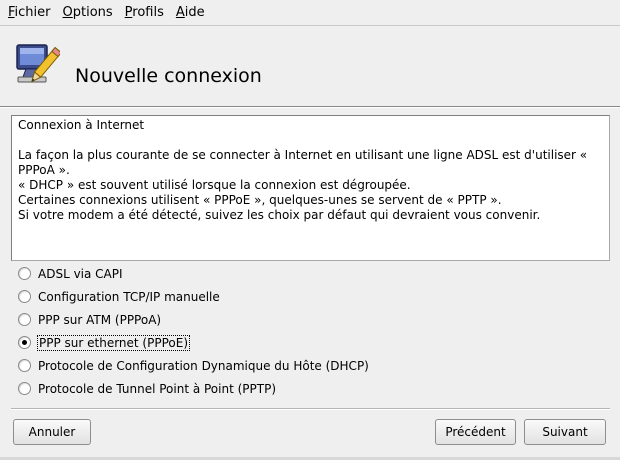  I want to click on option-label: PPP sur ATM (PPPoA), so click(100, 319).